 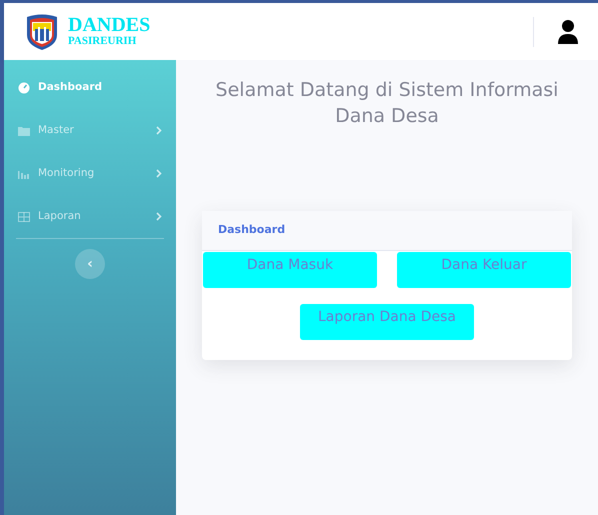 I want to click on brand-subtitle: PASIREURIH, so click(x=103, y=41).